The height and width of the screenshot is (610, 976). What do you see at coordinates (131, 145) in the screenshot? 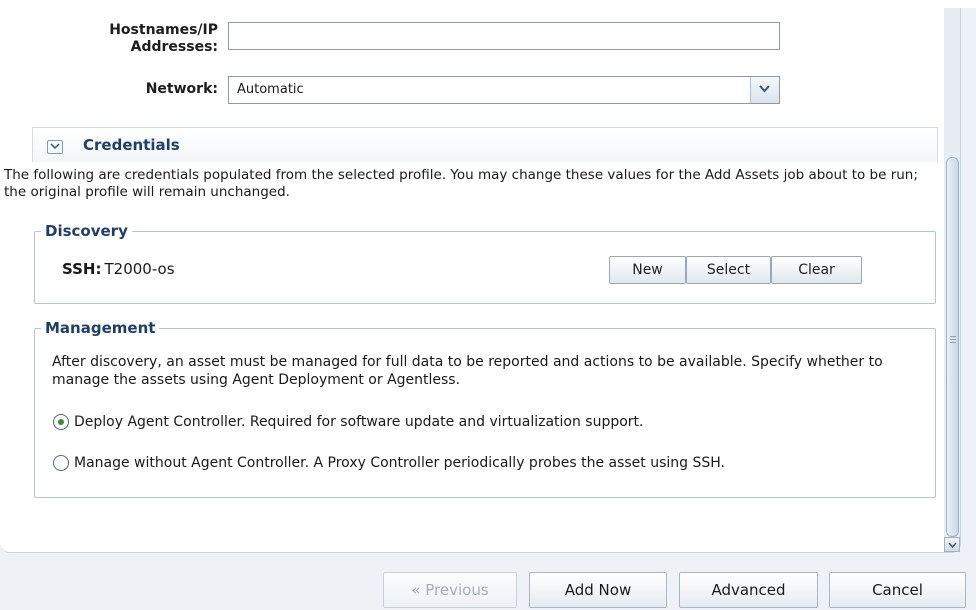
I see `credentials-title: Credentials` at bounding box center [131, 145].